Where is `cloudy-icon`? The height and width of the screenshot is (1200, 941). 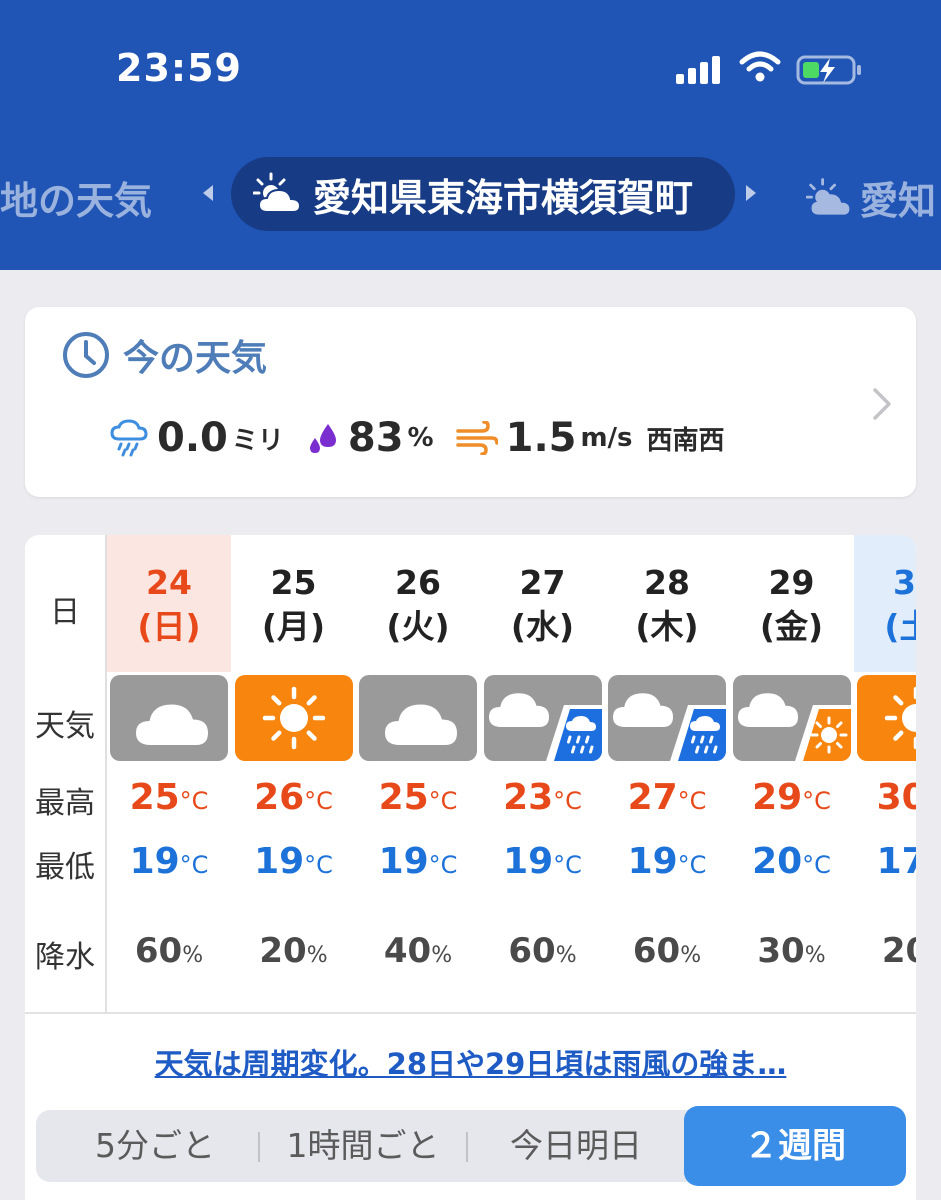
cloudy-icon is located at coordinates (418, 718).